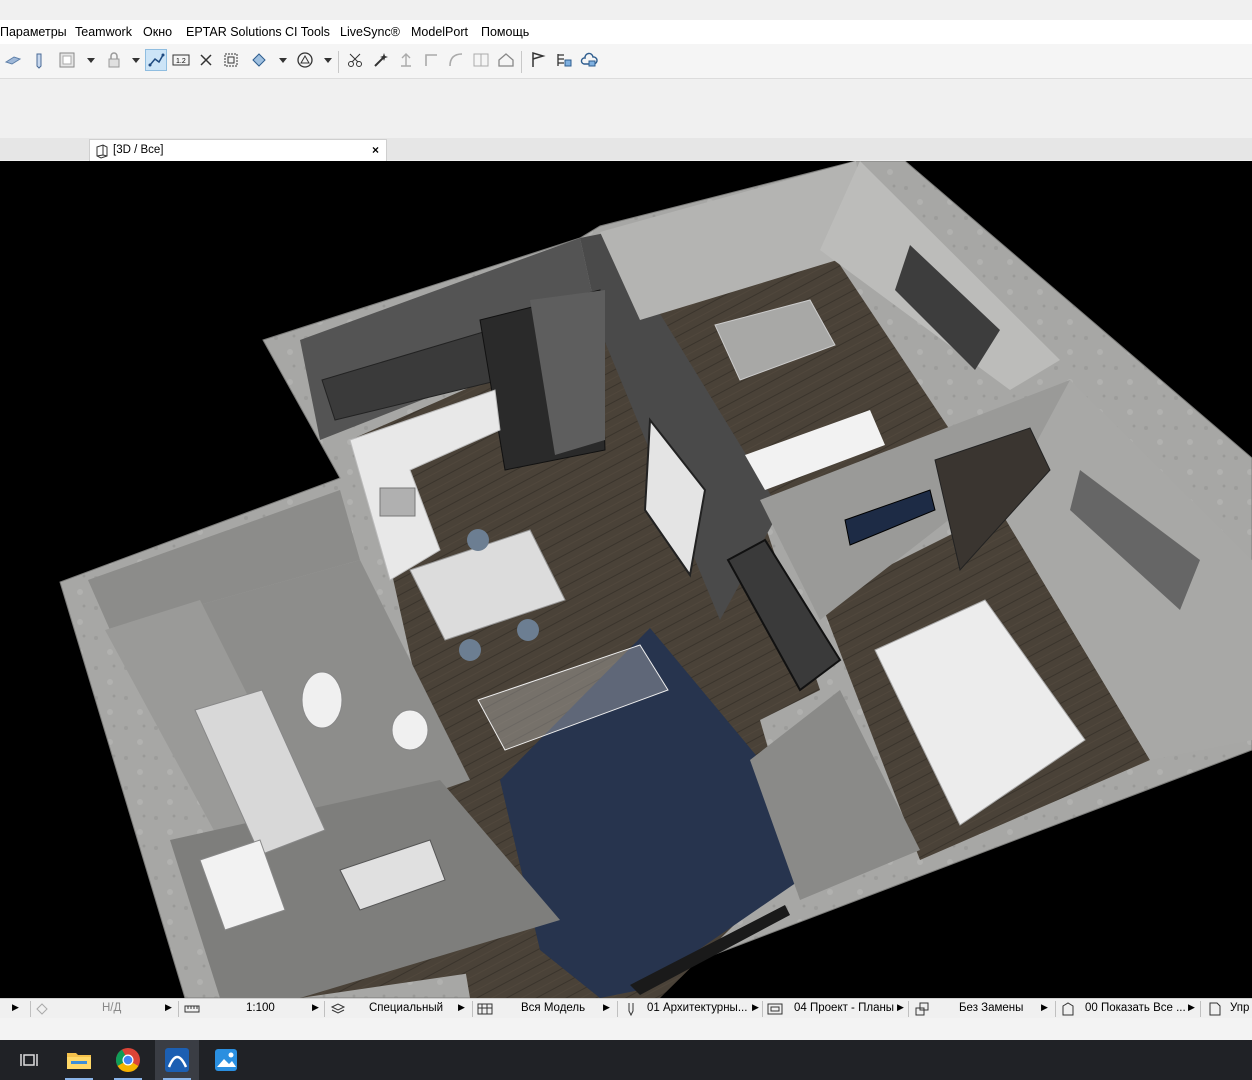 This screenshot has width=1252, height=1080. Describe the element at coordinates (234, 32) in the screenshot. I see `menu-item-eptar: EPTAR Solutions` at that location.